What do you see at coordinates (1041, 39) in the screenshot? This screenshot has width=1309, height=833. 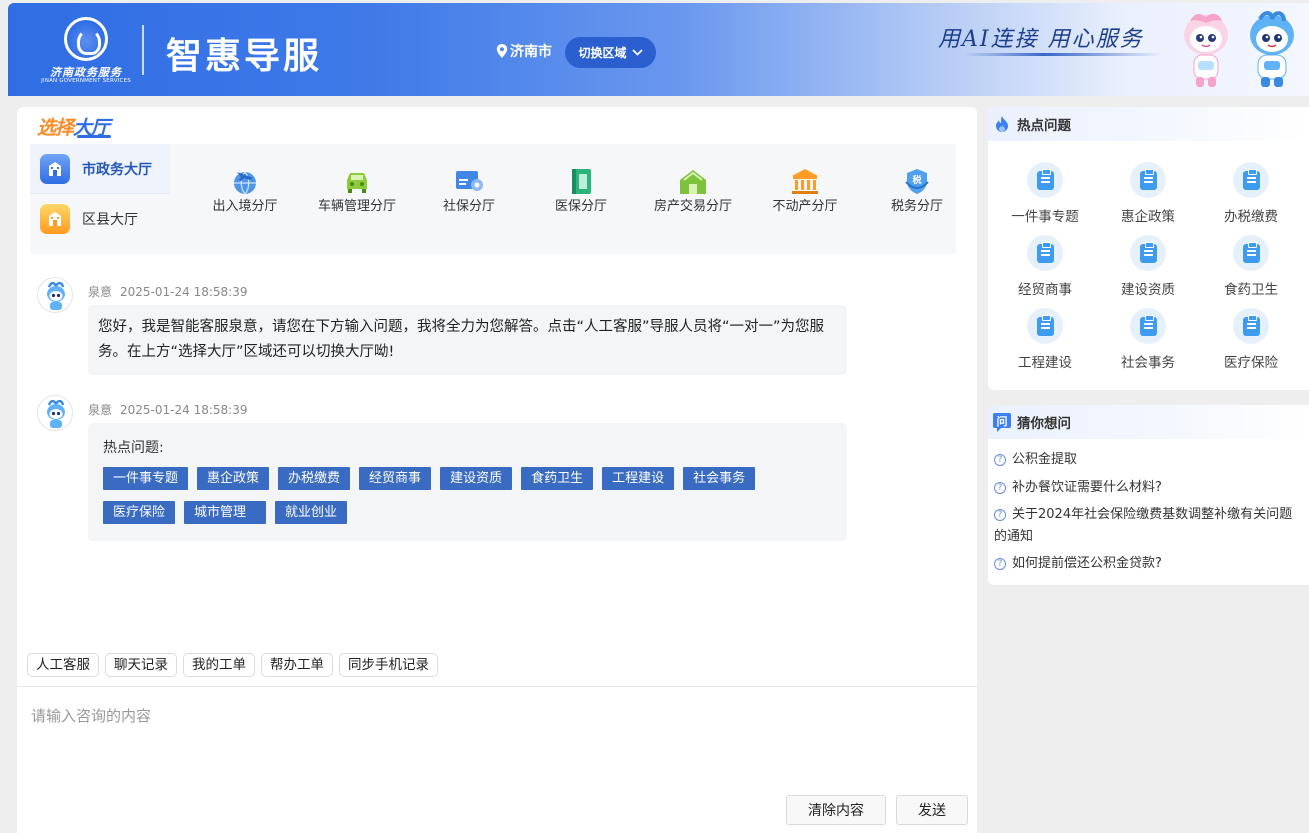 I see `slogan: 用AI连接 用心服务` at bounding box center [1041, 39].